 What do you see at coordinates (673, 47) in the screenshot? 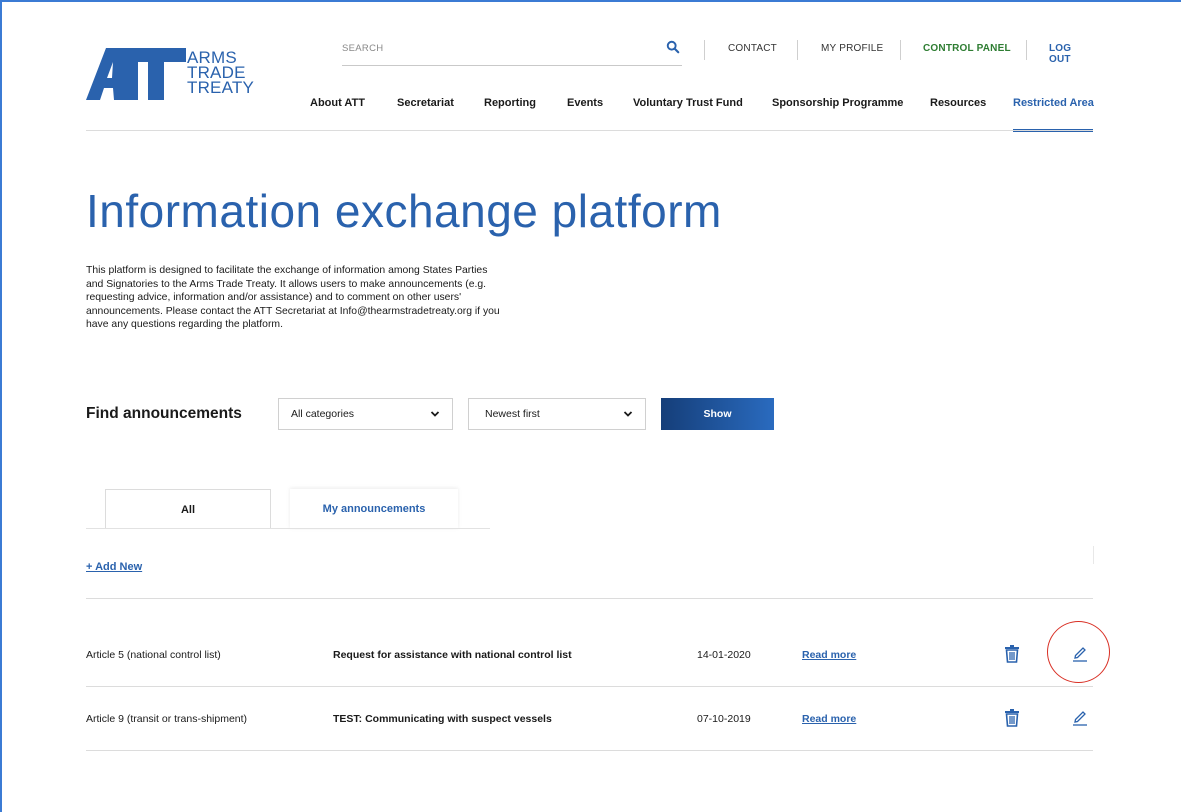
I see `search-icon` at bounding box center [673, 47].